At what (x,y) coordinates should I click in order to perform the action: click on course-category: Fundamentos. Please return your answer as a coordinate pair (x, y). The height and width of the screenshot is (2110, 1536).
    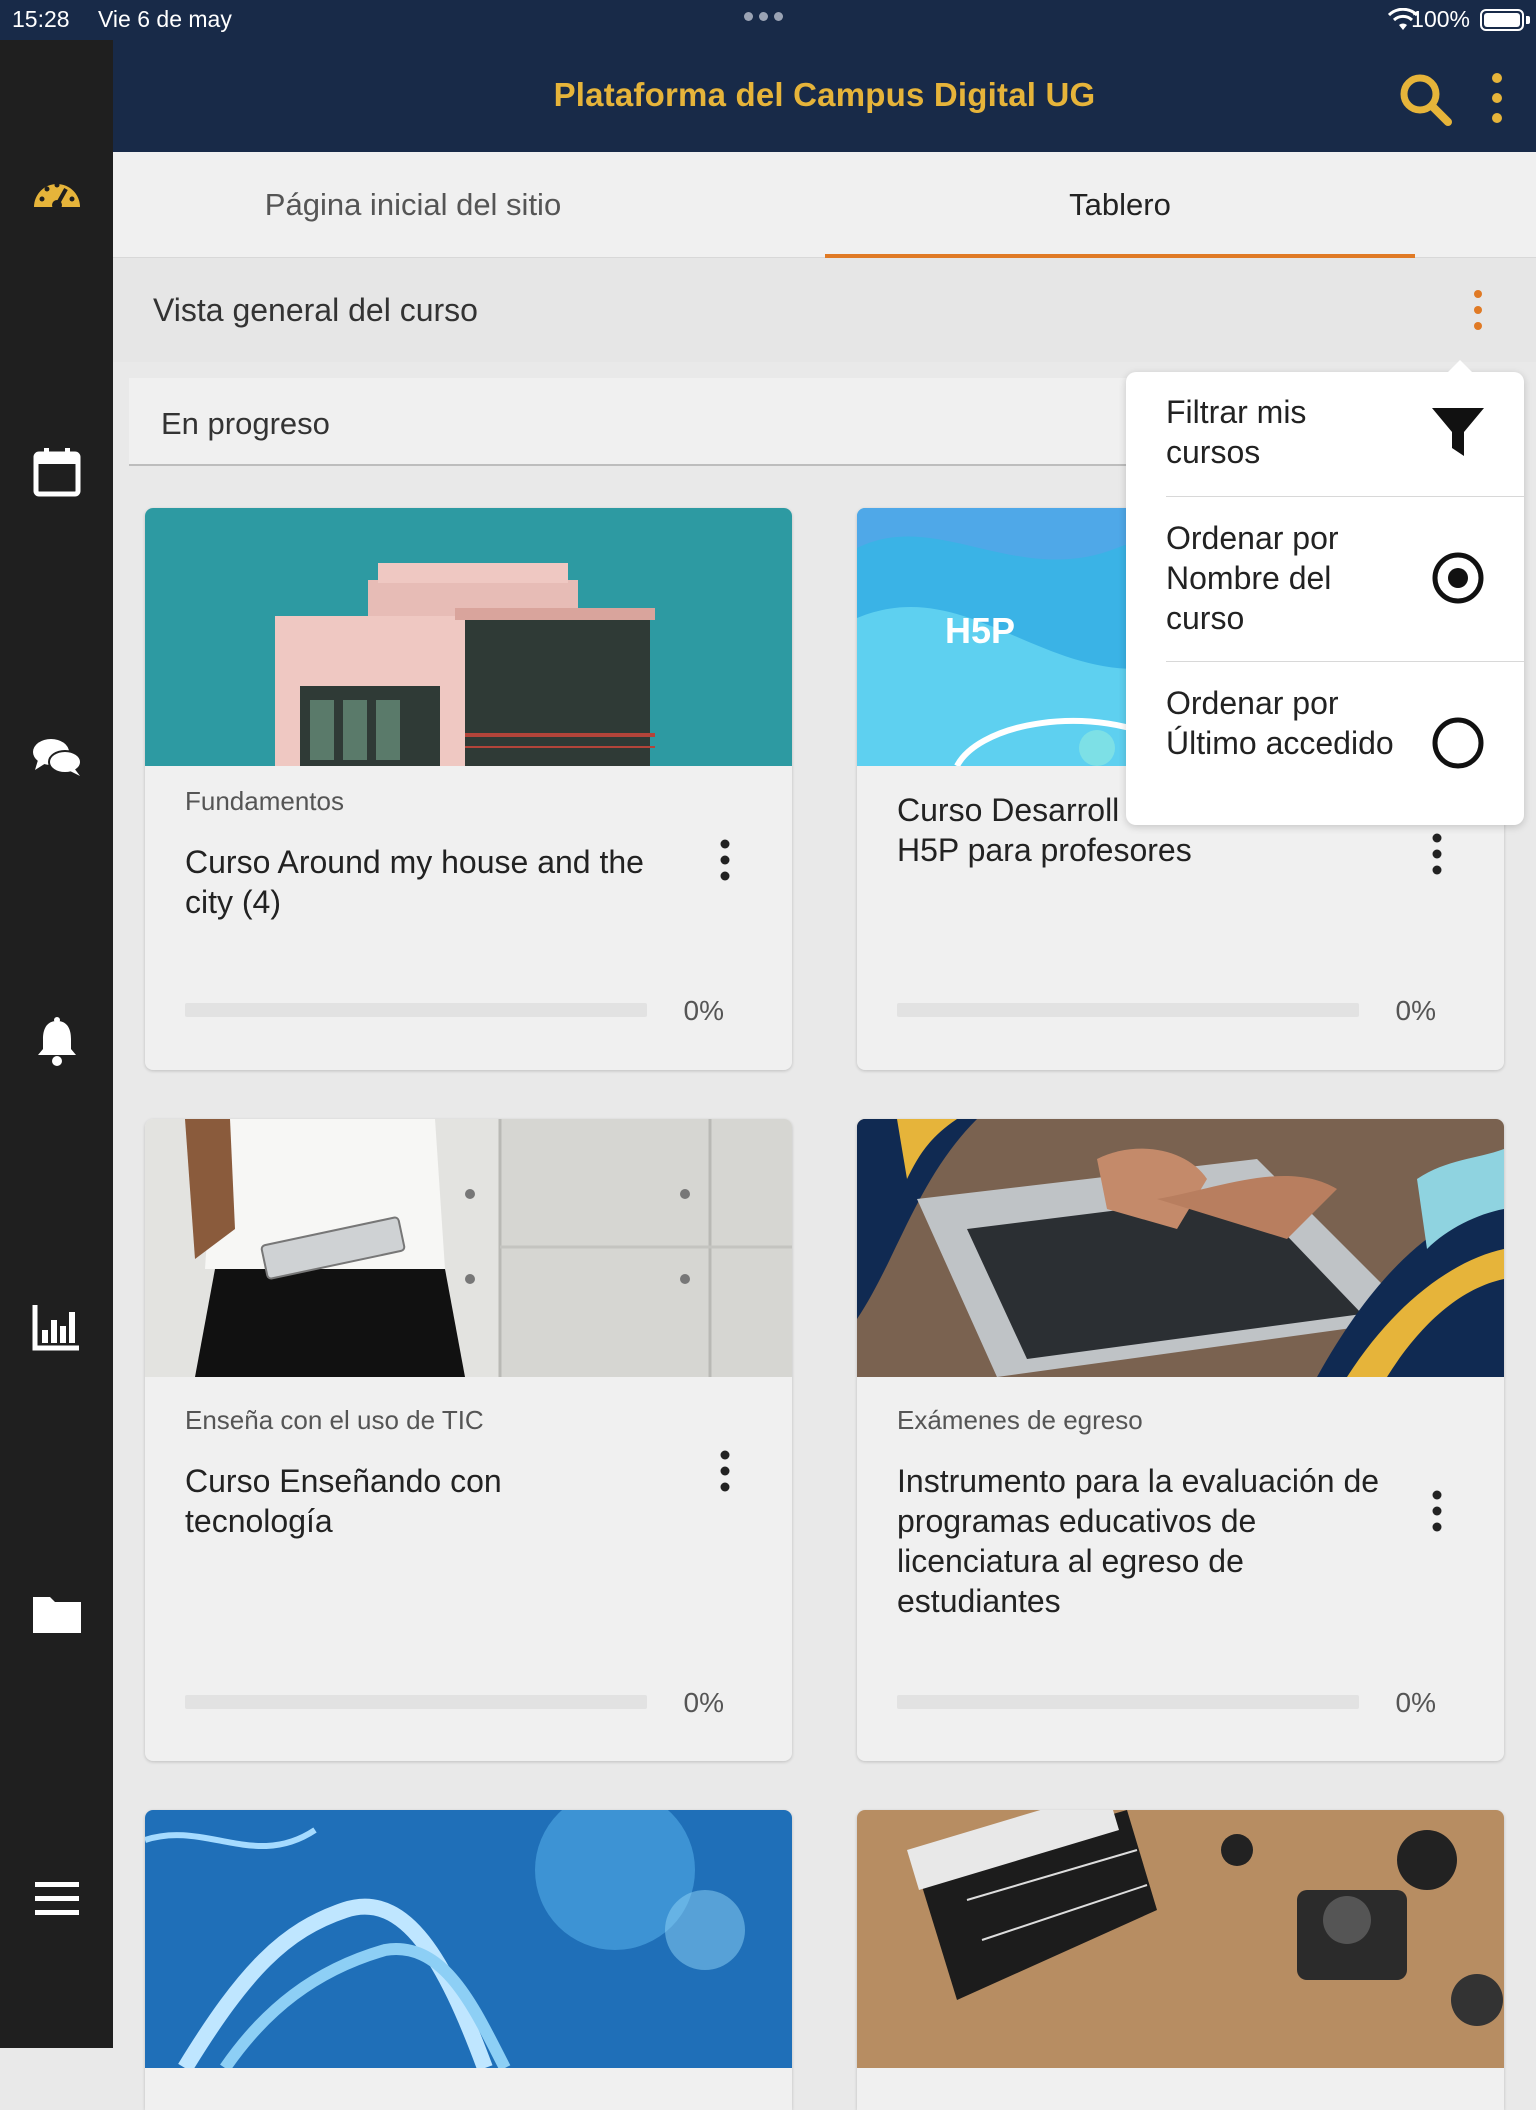
    Looking at the image, I should click on (264, 801).